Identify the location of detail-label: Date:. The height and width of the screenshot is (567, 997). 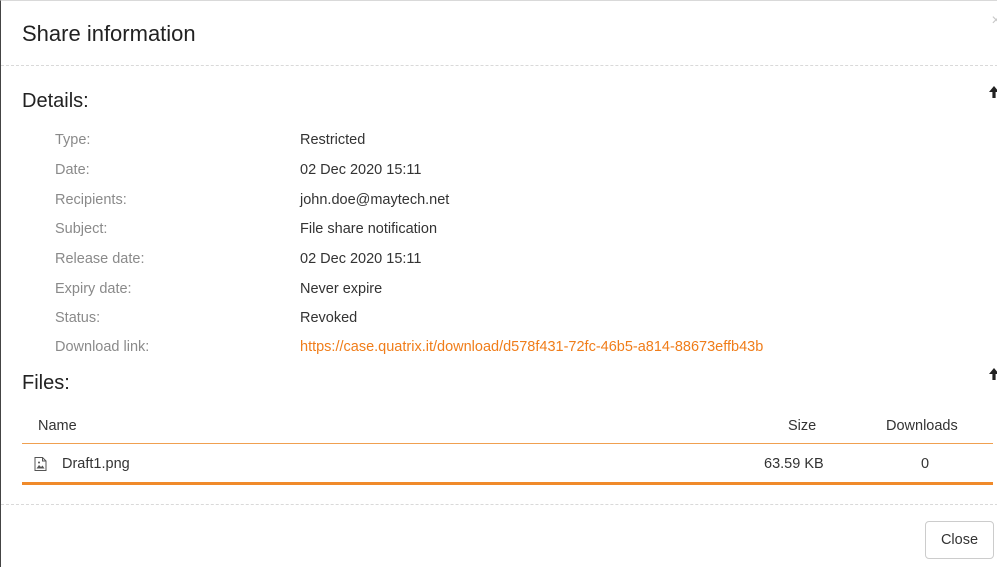
(72, 170).